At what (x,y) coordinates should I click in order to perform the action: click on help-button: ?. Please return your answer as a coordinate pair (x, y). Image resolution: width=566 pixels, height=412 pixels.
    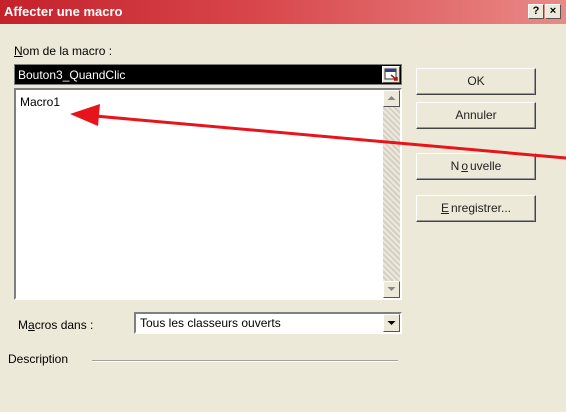
    Looking at the image, I should click on (536, 11).